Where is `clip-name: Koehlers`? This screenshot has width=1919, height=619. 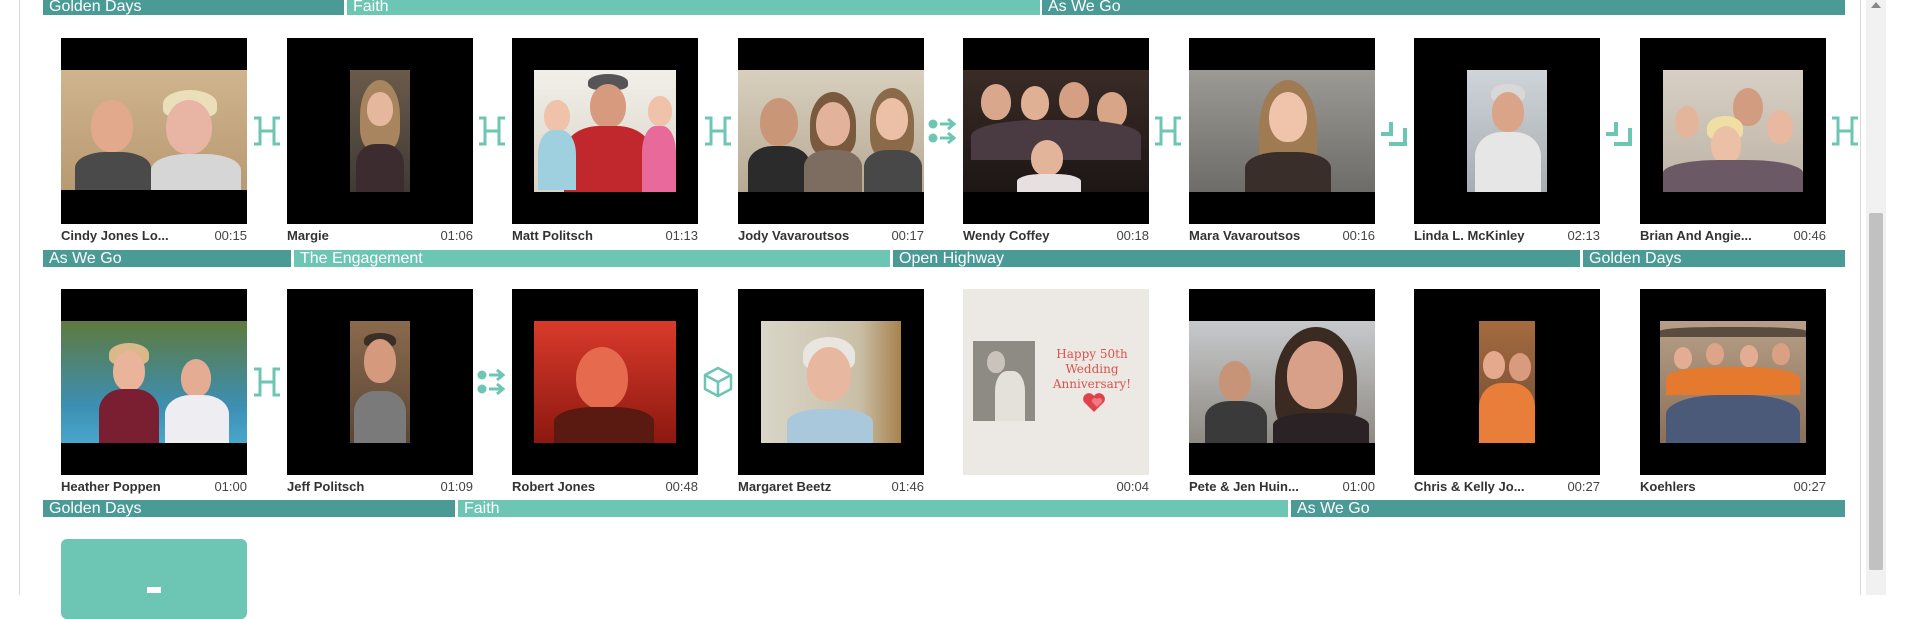 clip-name: Koehlers is located at coordinates (1668, 486).